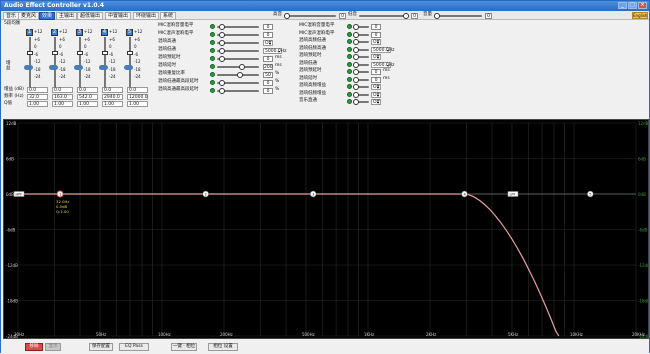 This screenshot has width=650, height=354. What do you see at coordinates (37, 97) in the screenshot?
I see `eq-row-1-cell-1: 32.0` at bounding box center [37, 97].